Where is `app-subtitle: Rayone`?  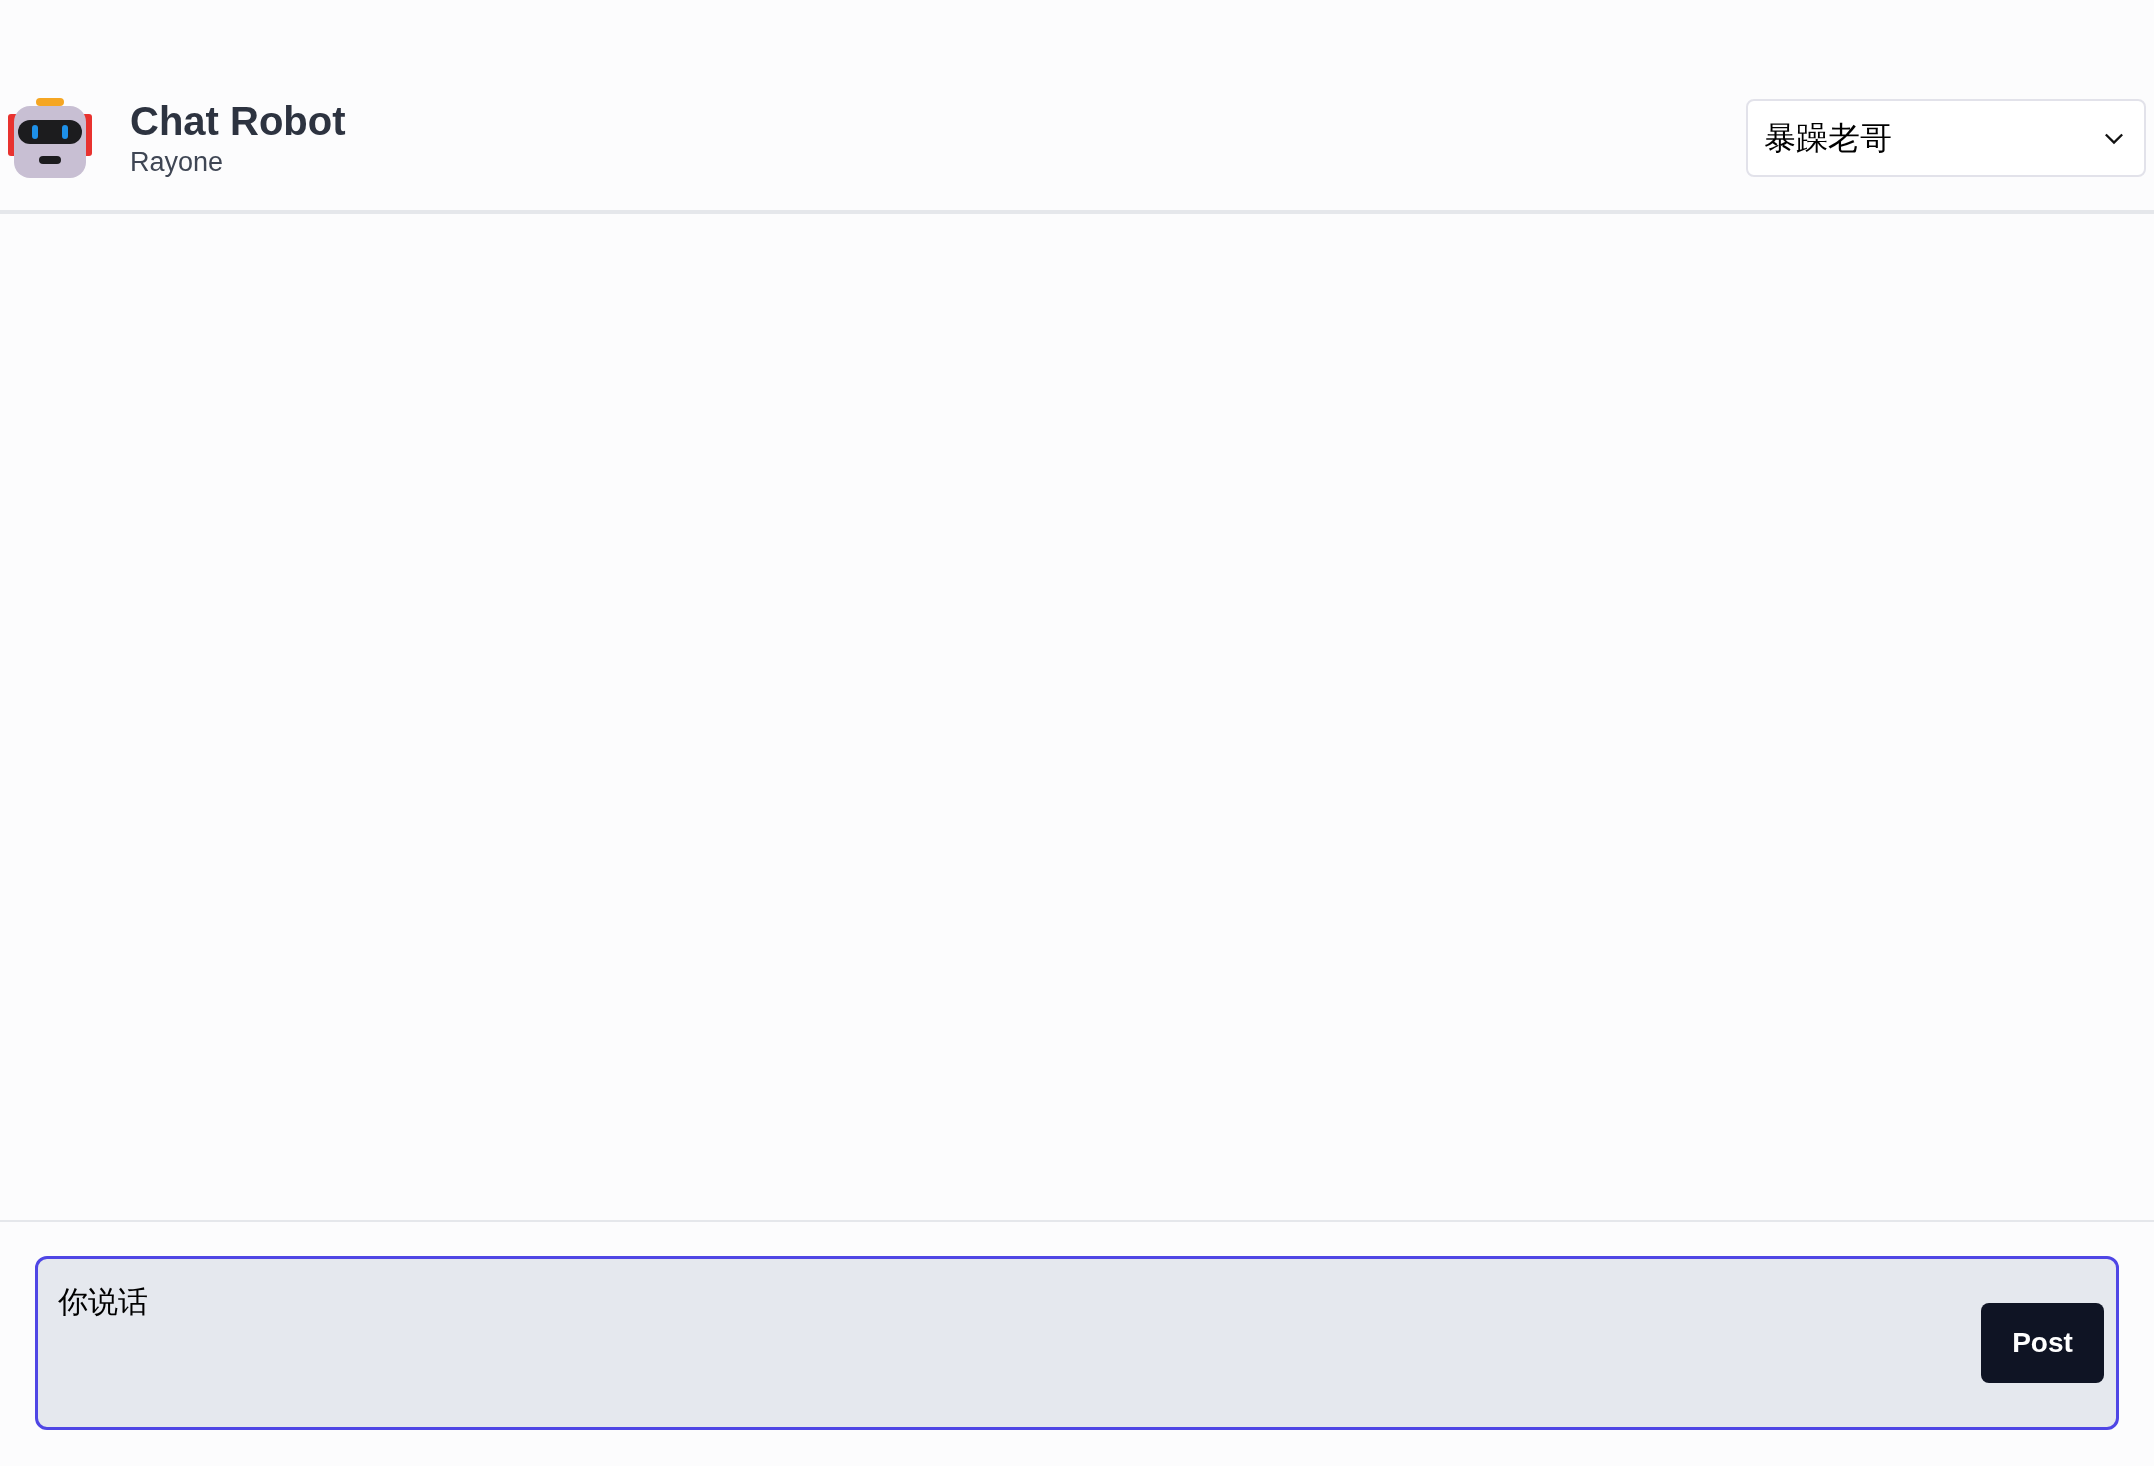
app-subtitle: Rayone is located at coordinates (177, 163).